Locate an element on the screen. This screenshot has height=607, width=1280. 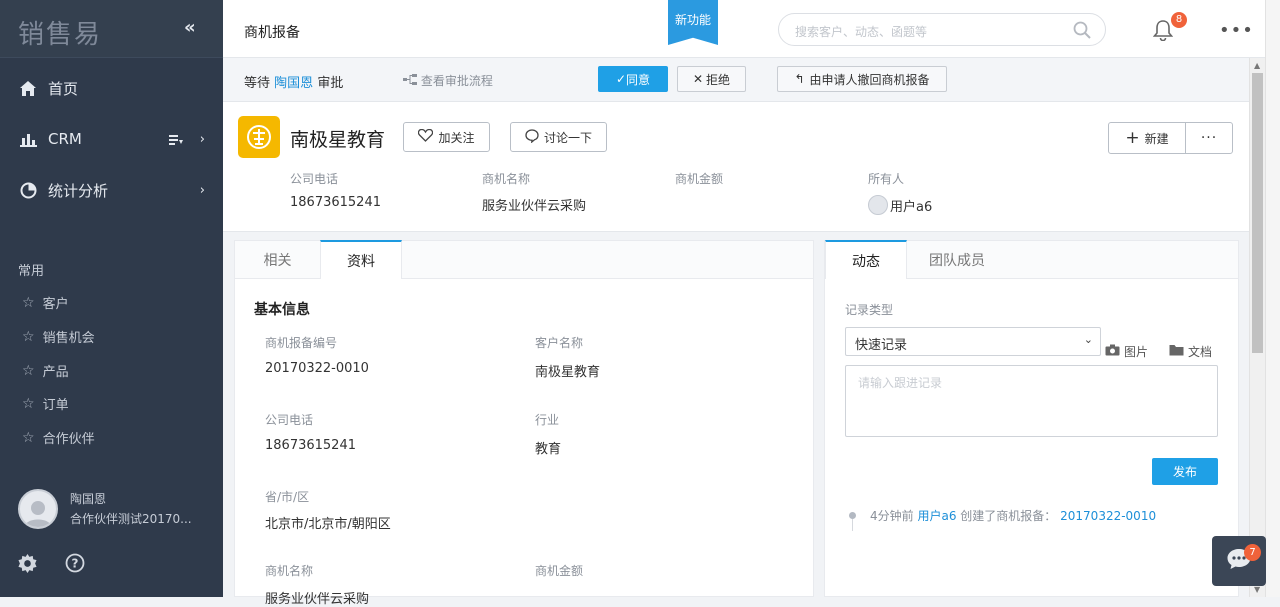
favorite-item-partner: ☆ 合作伙伴 is located at coordinates (58, 438).